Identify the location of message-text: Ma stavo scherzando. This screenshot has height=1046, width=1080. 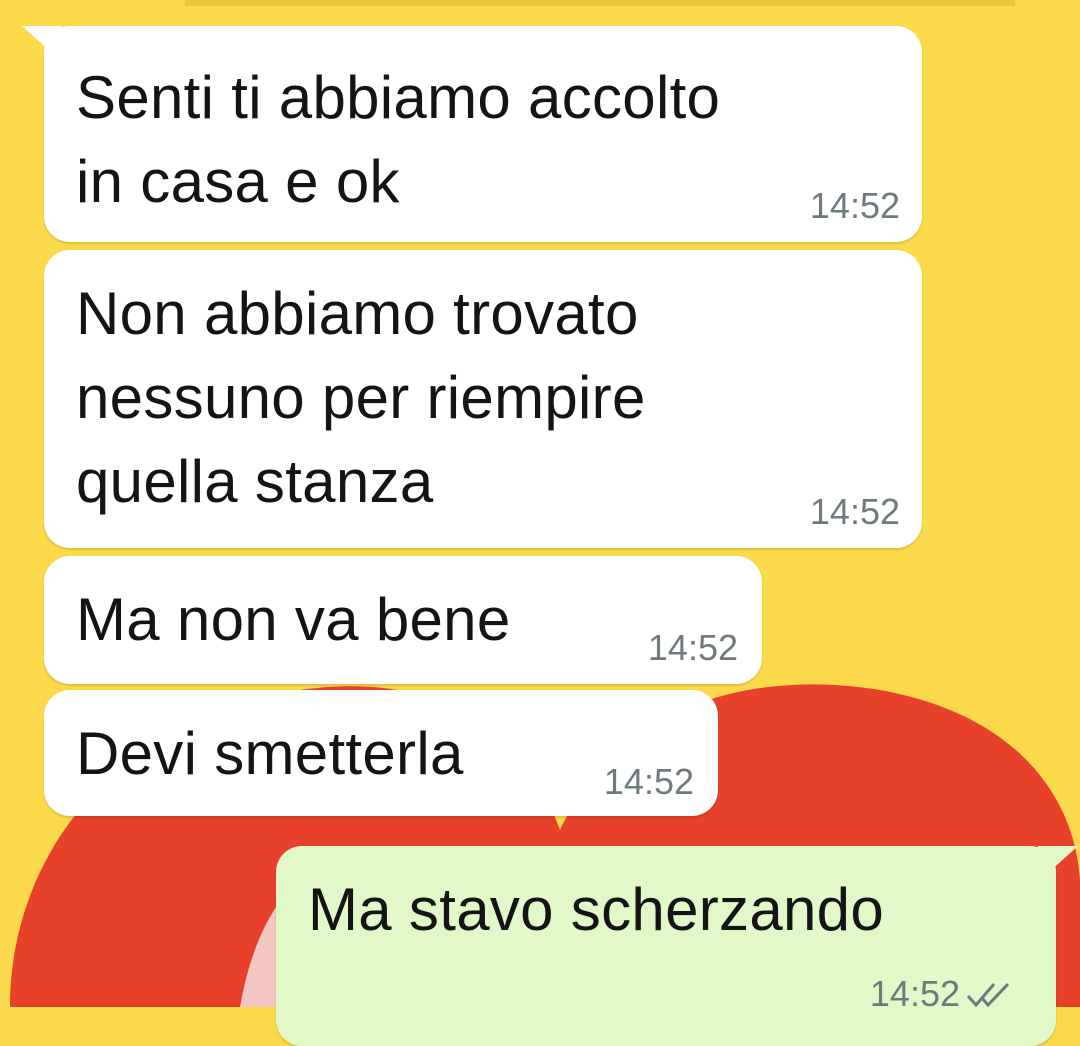
(596, 909).